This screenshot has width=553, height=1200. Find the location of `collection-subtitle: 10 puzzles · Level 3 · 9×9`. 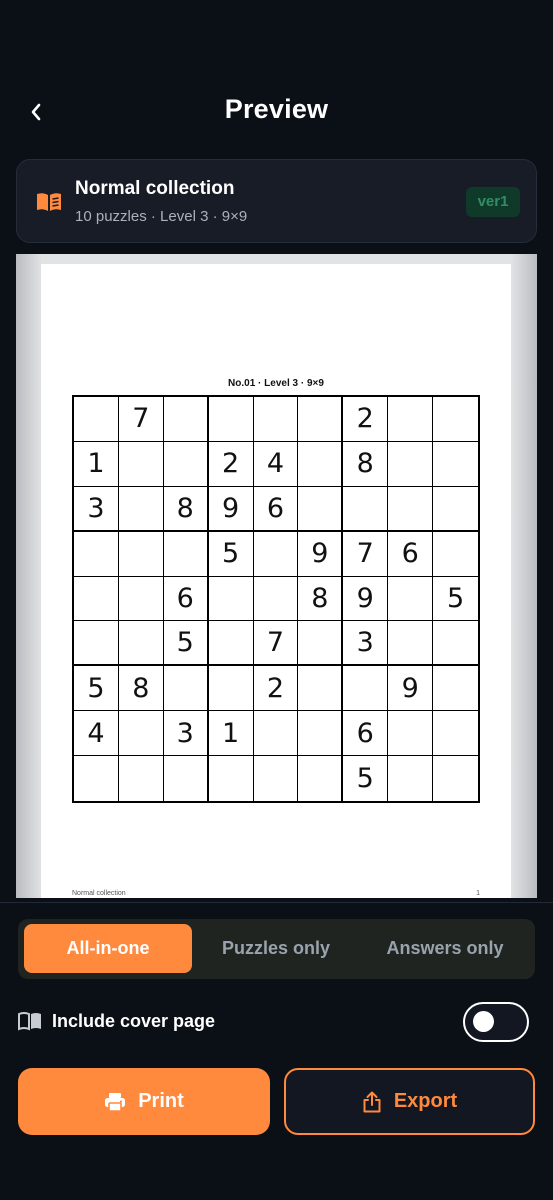

collection-subtitle: 10 puzzles · Level 3 · 9×9 is located at coordinates (161, 216).